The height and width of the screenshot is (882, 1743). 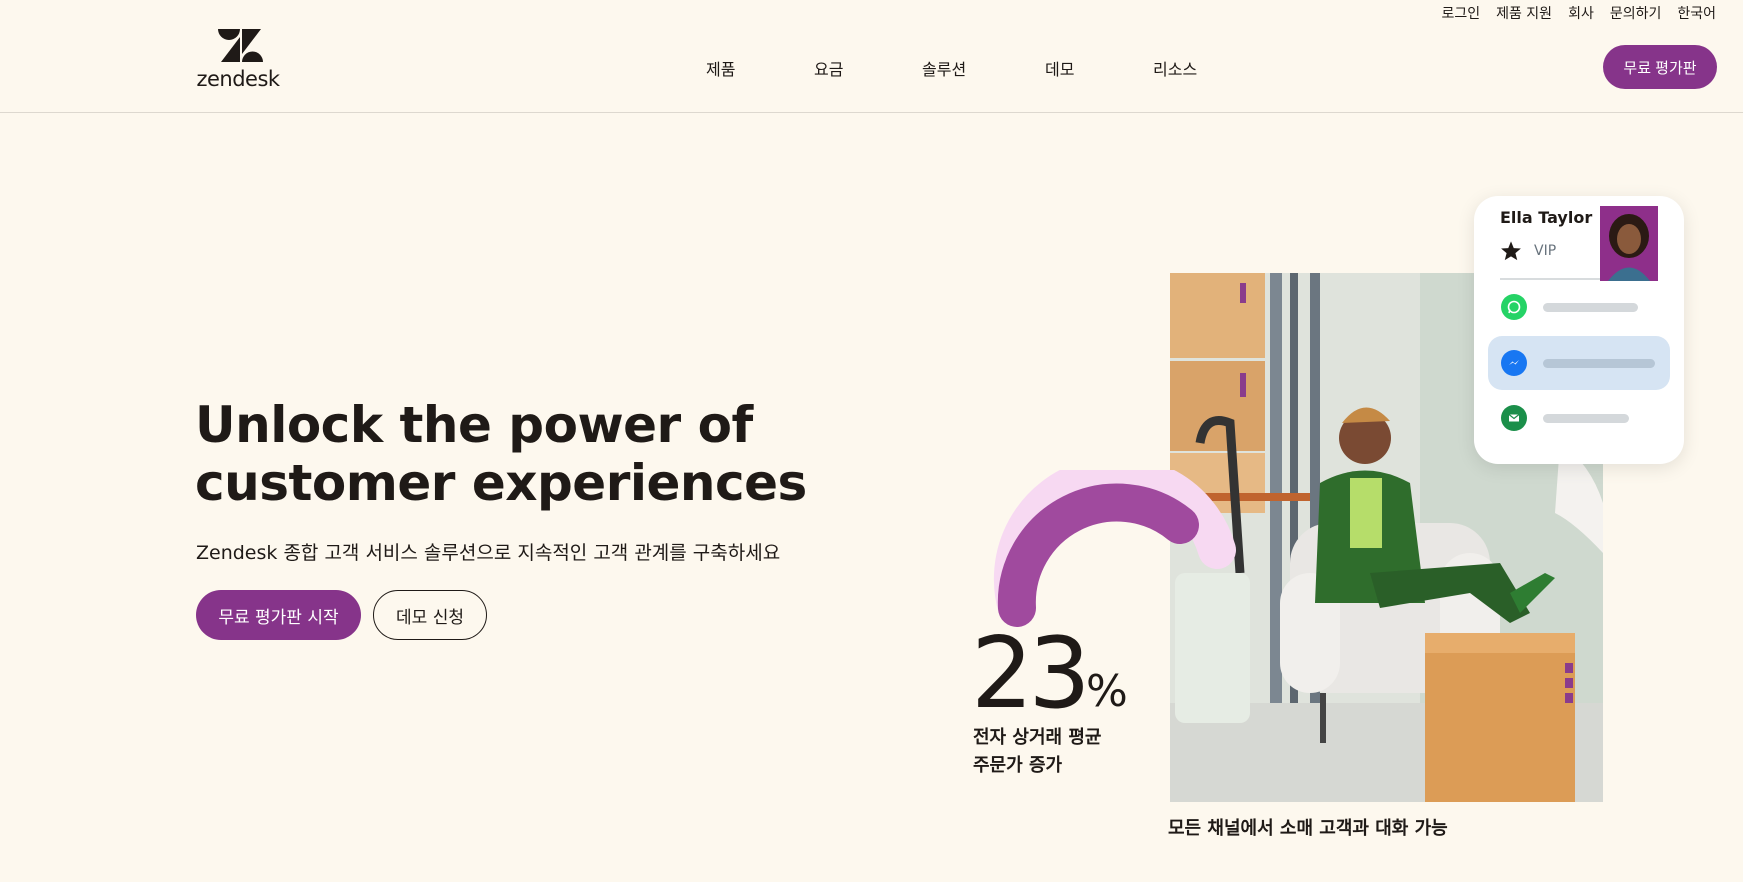 What do you see at coordinates (1031, 674) in the screenshot?
I see `stat-value: 23` at bounding box center [1031, 674].